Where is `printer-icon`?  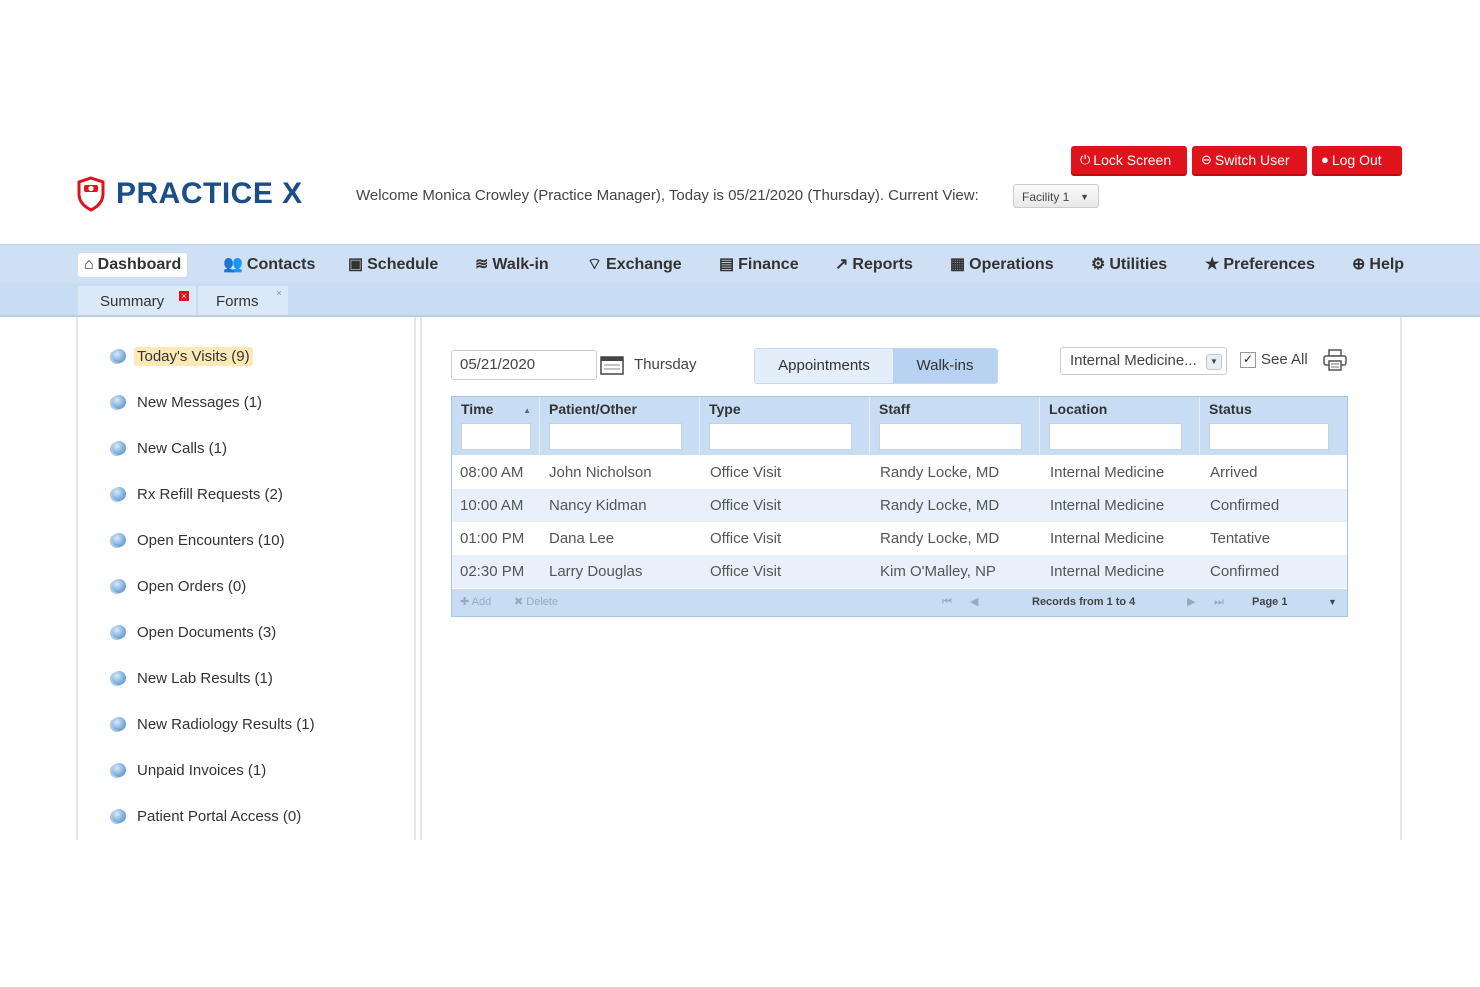 printer-icon is located at coordinates (1335, 360).